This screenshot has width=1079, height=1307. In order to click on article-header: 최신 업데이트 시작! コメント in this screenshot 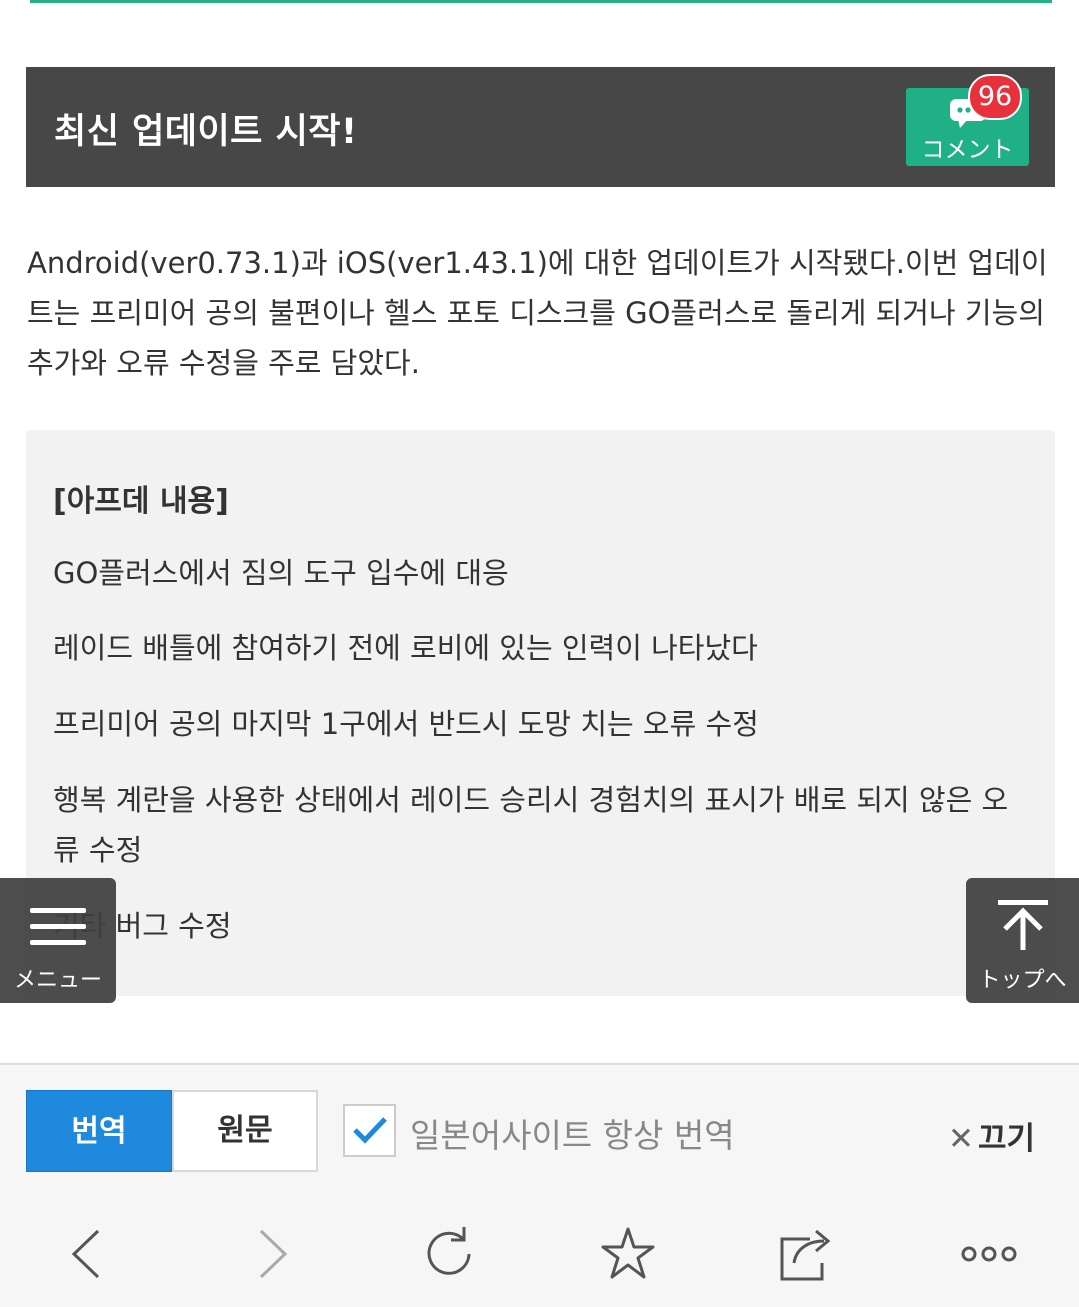, I will do `click(540, 127)`.